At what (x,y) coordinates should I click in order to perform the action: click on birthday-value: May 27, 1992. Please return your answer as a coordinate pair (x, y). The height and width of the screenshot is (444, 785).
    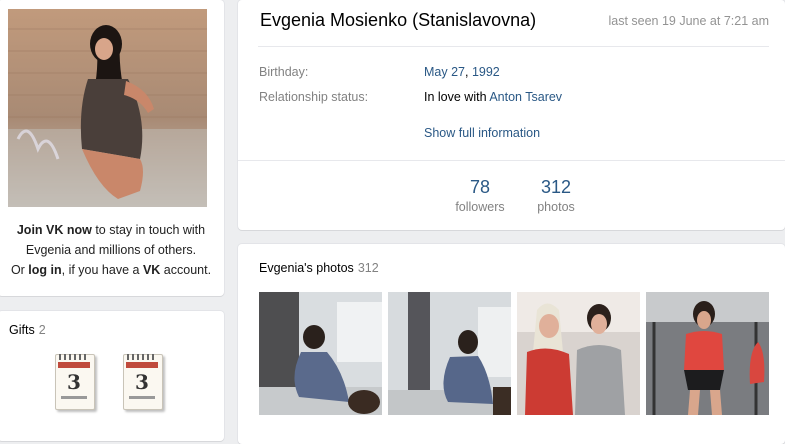
    Looking at the image, I should click on (462, 72).